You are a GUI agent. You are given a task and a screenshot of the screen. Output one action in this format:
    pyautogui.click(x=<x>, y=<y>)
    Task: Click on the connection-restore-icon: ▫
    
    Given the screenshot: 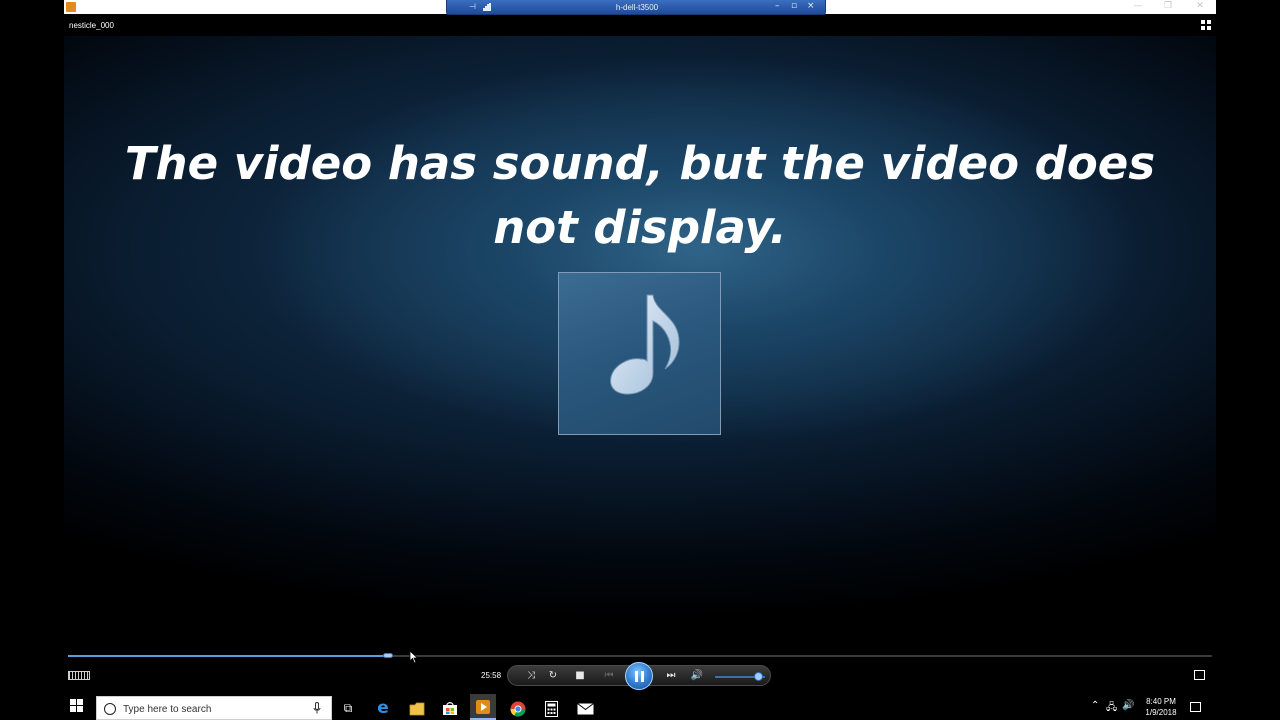 What is the action you would take?
    pyautogui.click(x=794, y=6)
    